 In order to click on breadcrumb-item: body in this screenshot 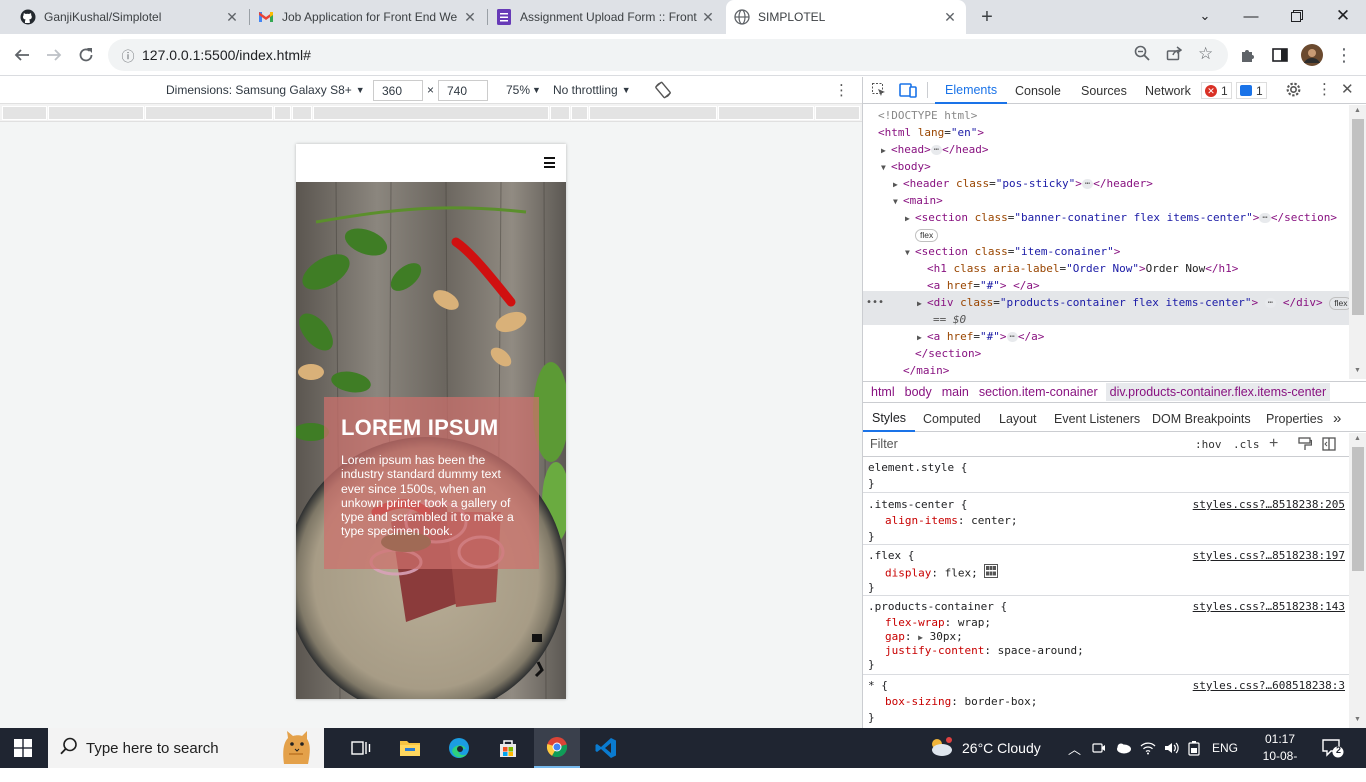, I will do `click(918, 392)`.